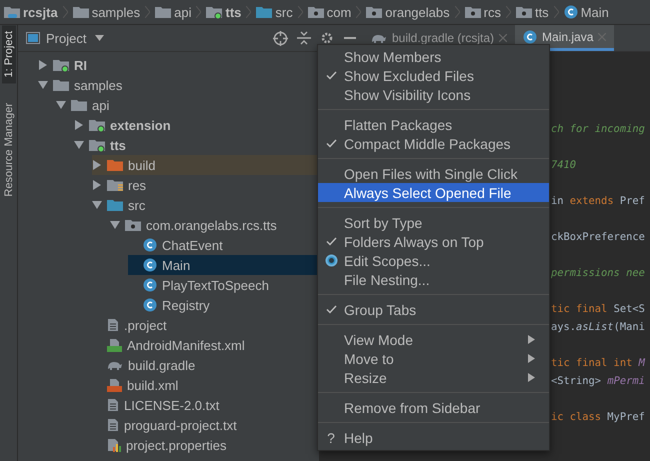 The height and width of the screenshot is (461, 650). What do you see at coordinates (433, 143) in the screenshot?
I see `menu-item: Compact Middle Packages` at bounding box center [433, 143].